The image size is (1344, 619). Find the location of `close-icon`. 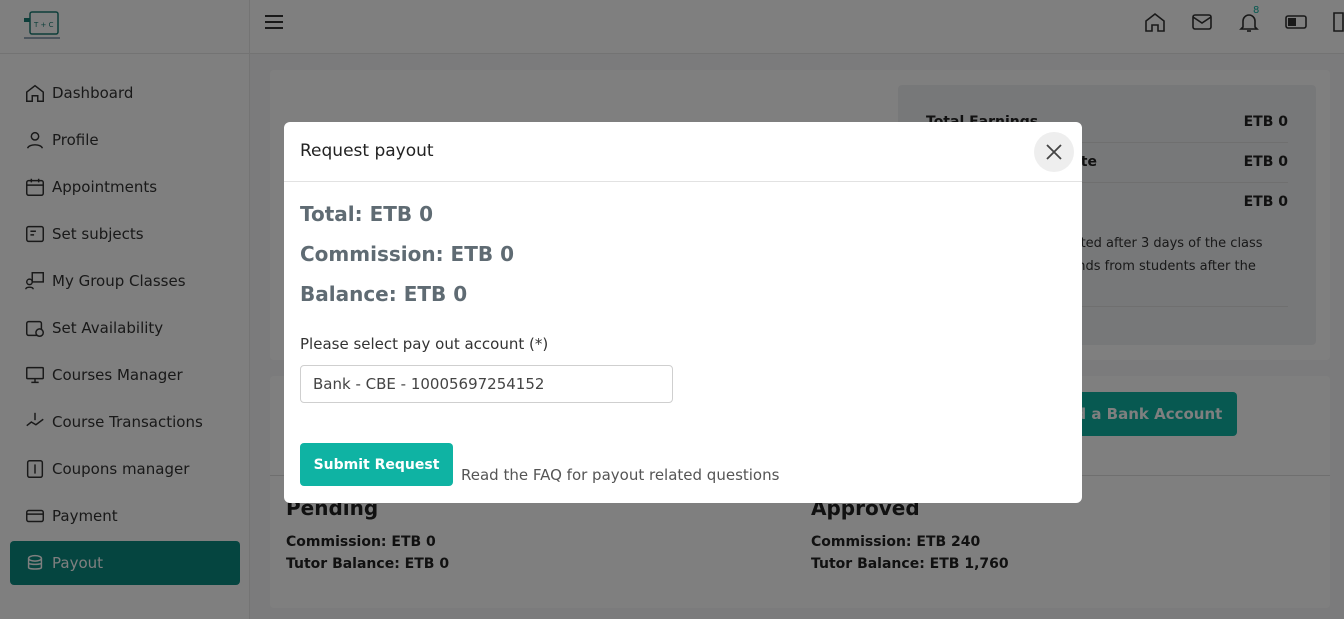

close-icon is located at coordinates (1054, 152).